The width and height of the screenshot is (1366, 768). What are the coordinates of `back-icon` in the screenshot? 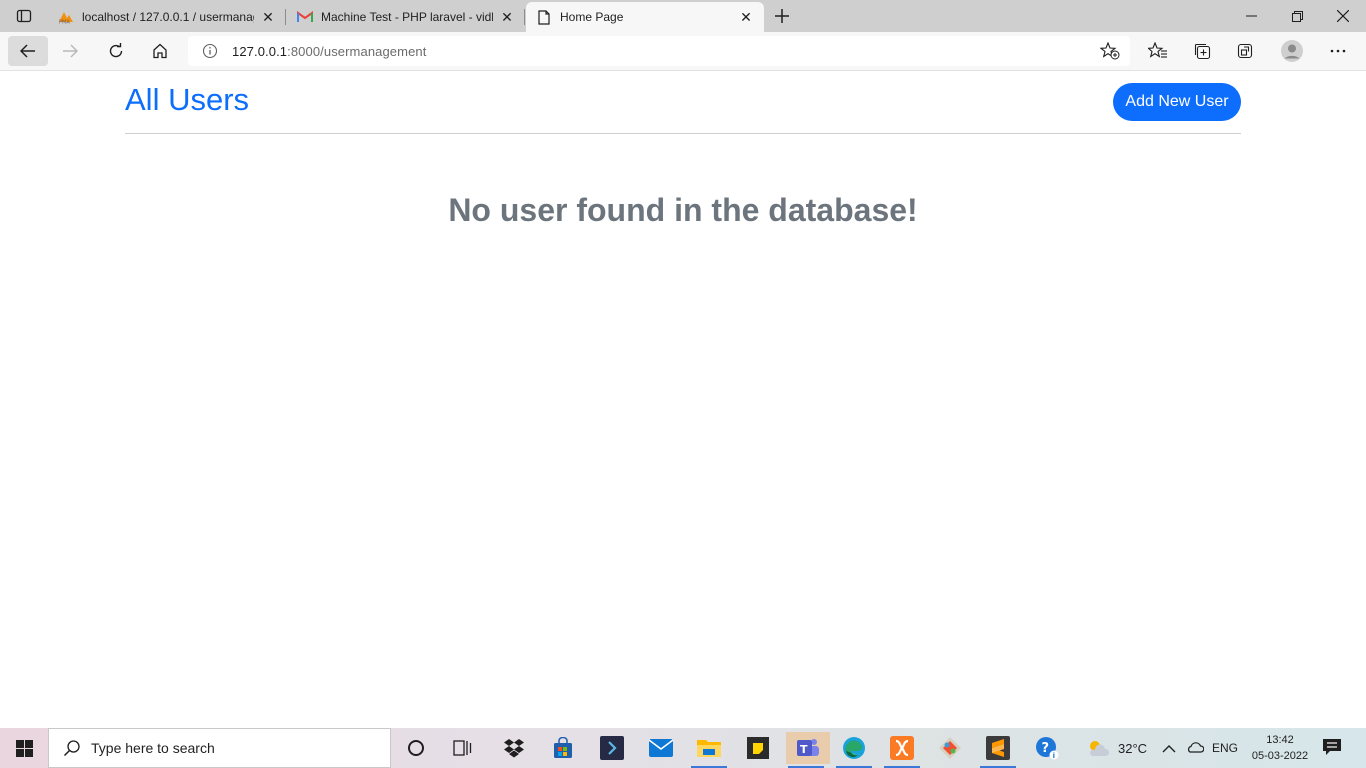 It's located at (28, 51).